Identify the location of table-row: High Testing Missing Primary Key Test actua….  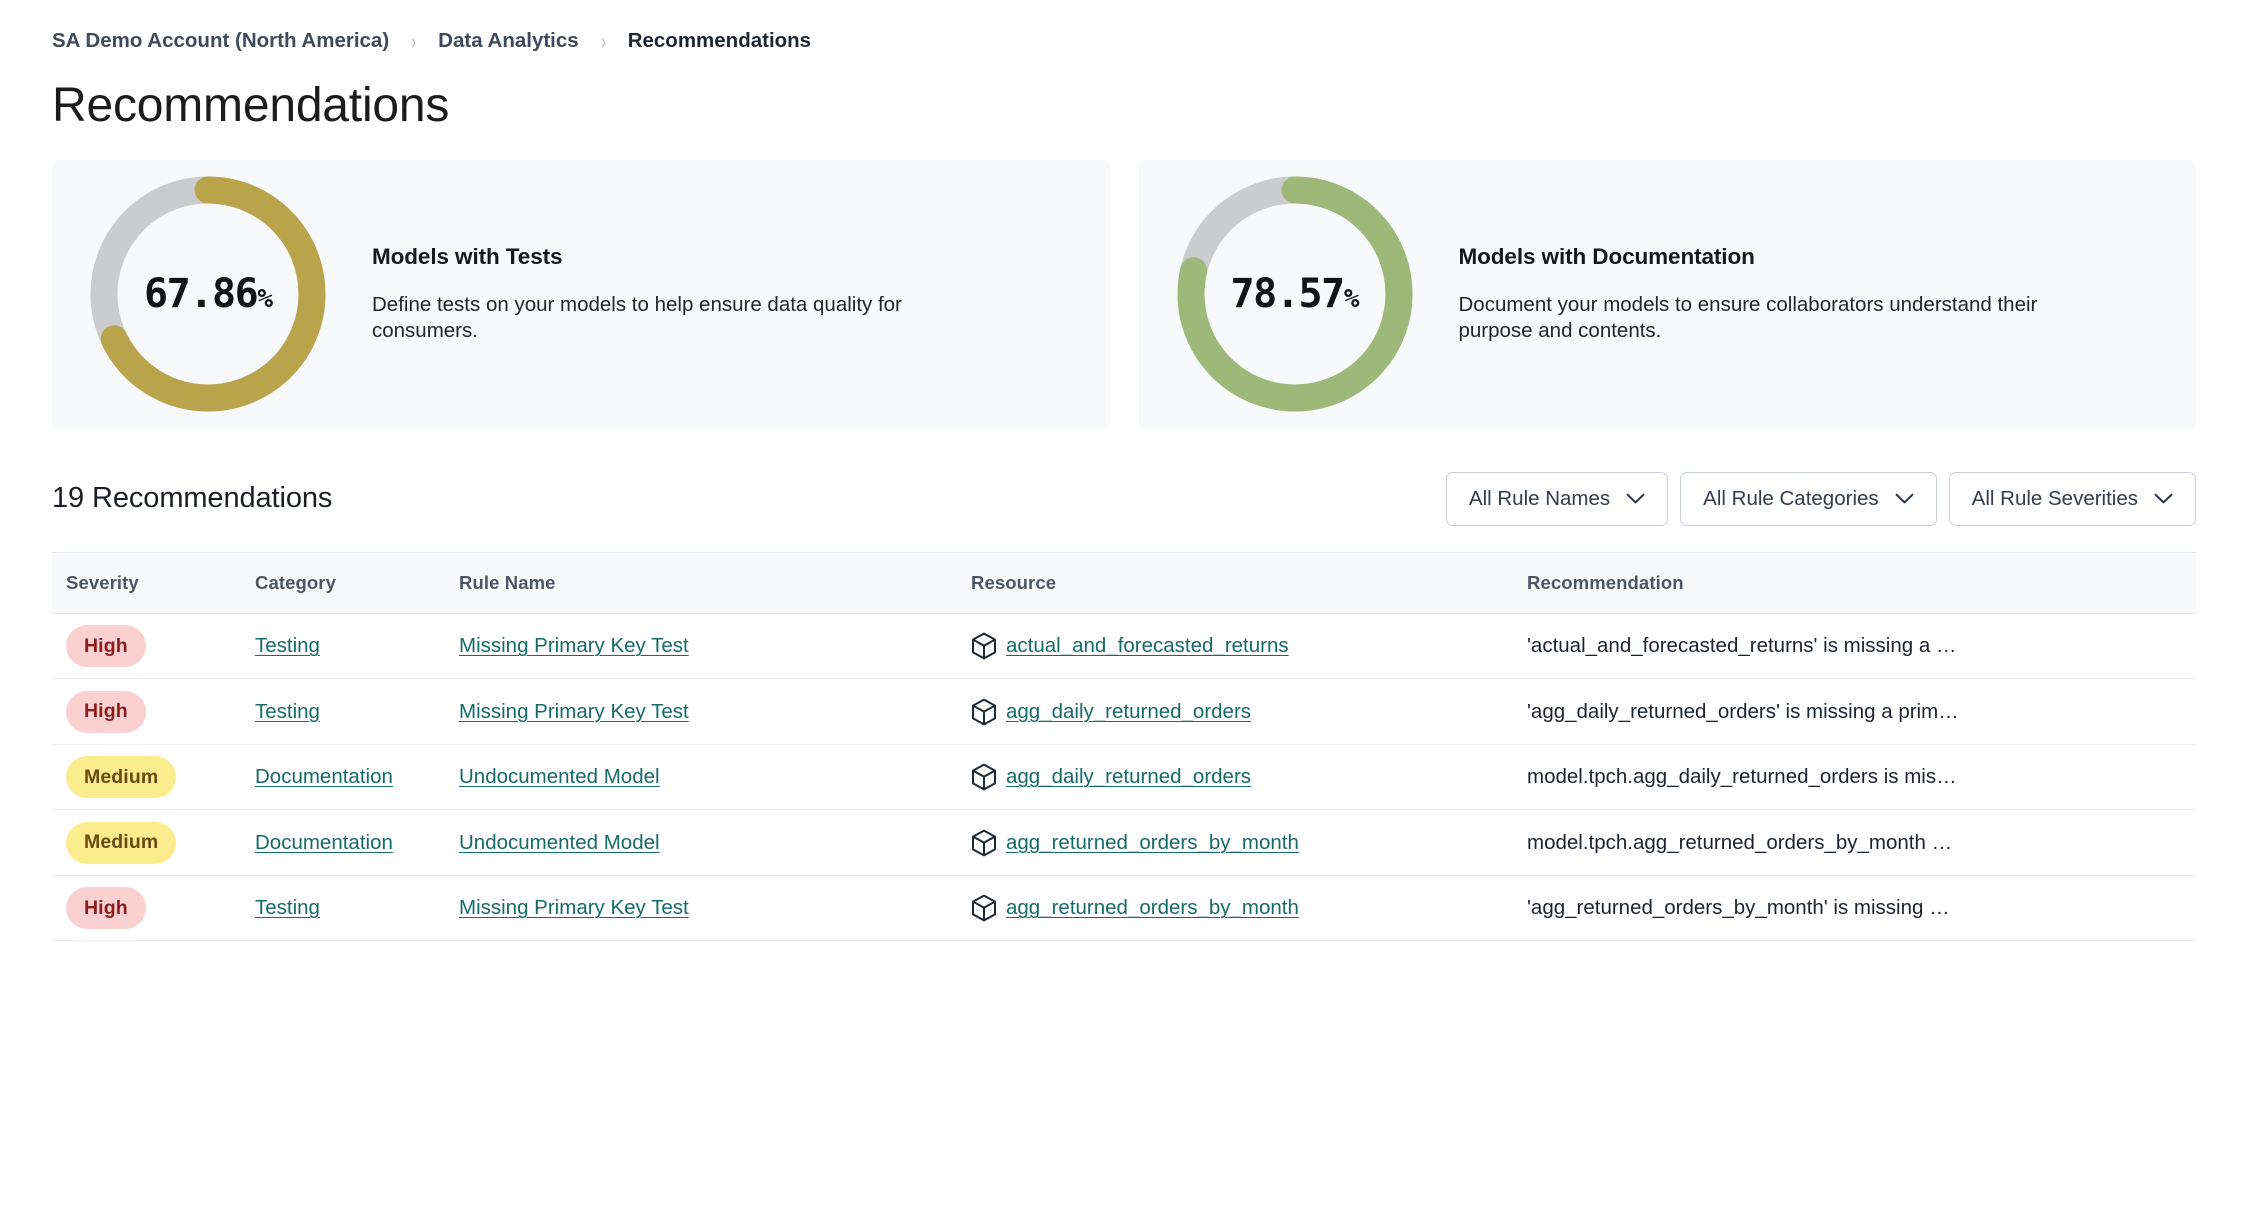
(1124, 647).